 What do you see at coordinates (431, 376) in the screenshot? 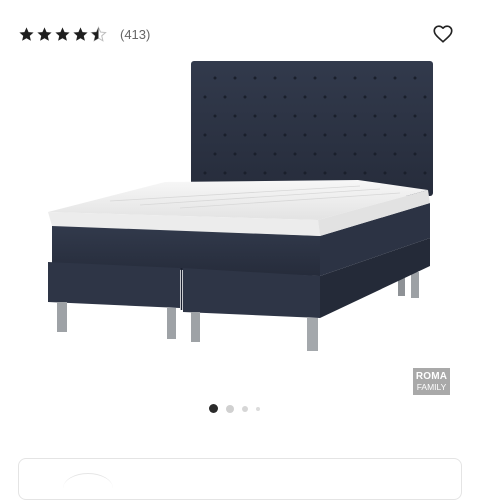
I see `brand-badge-title: ROMA` at bounding box center [431, 376].